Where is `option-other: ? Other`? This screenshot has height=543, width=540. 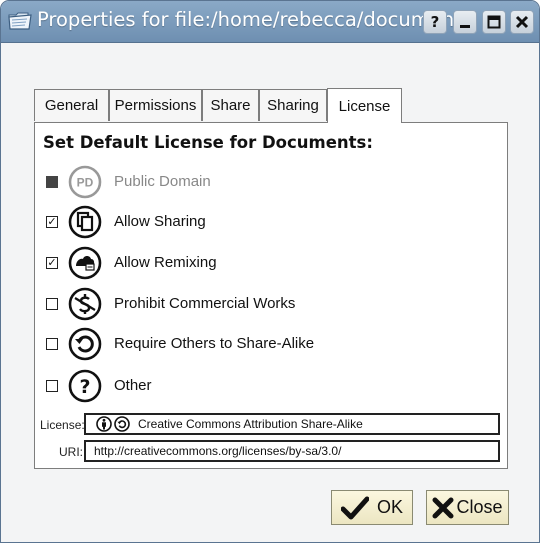 option-other: ? Other is located at coordinates (265, 386).